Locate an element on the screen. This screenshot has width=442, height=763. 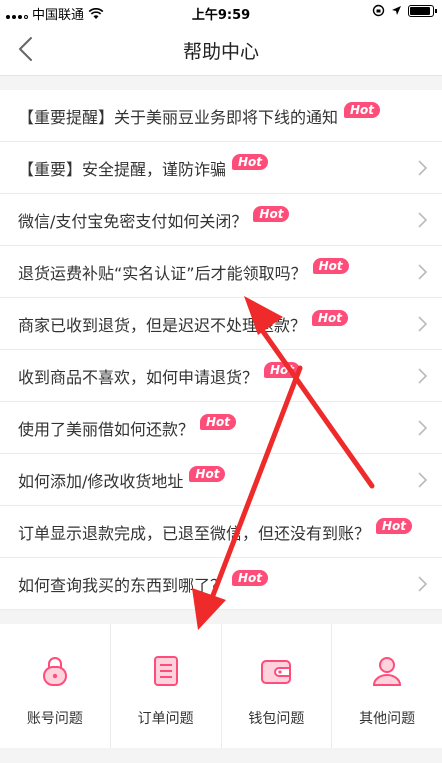
lock-icon is located at coordinates (54, 671).